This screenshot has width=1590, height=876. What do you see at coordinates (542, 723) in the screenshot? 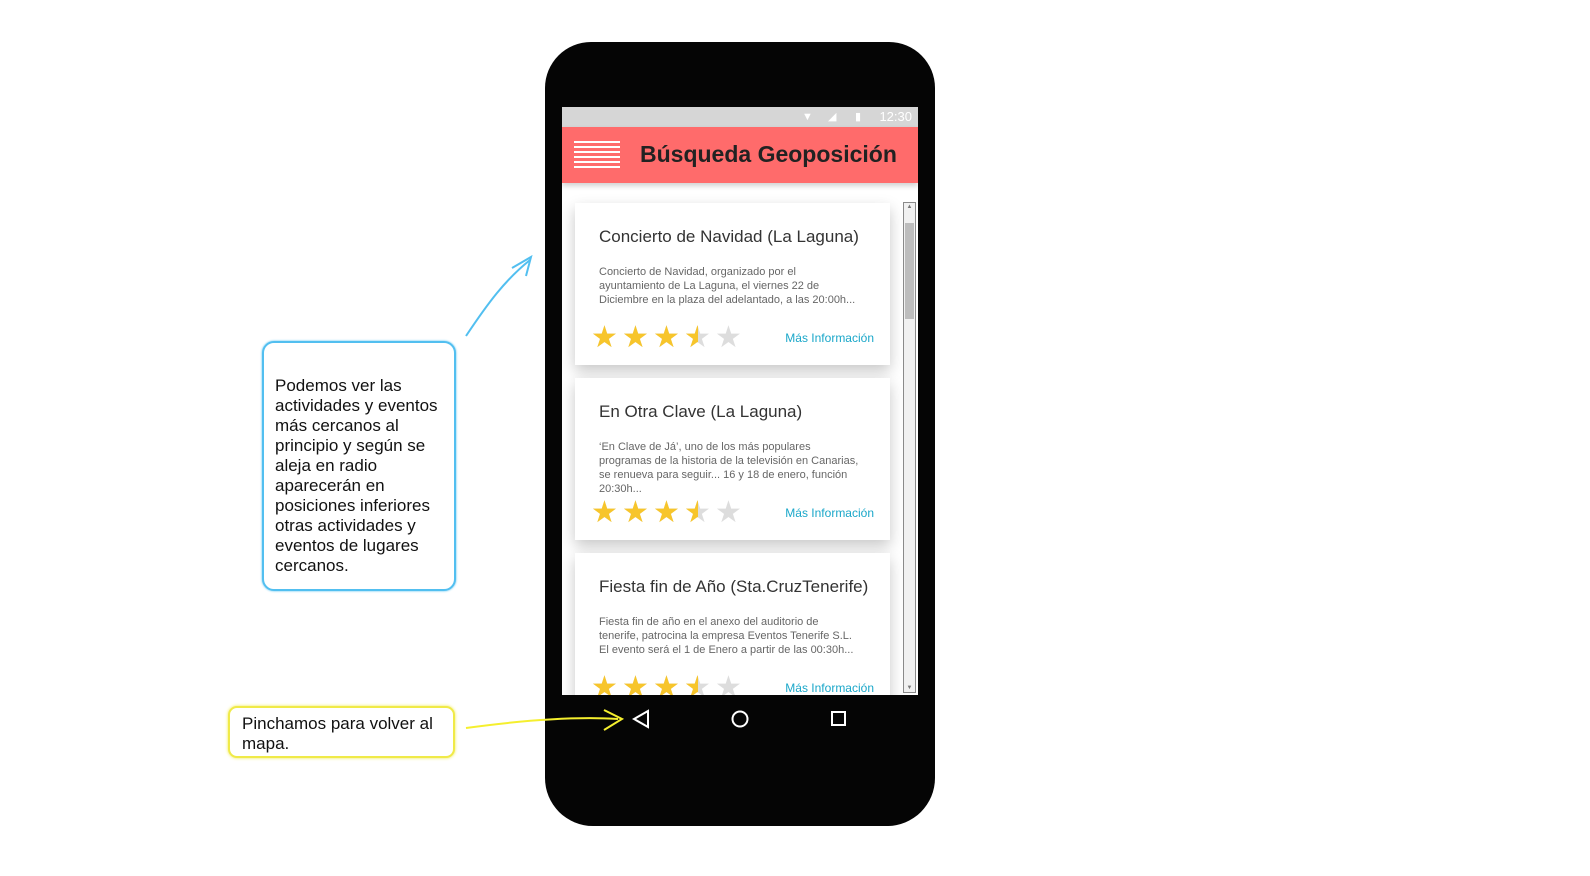
I see `yellow-arrow-line` at bounding box center [542, 723].